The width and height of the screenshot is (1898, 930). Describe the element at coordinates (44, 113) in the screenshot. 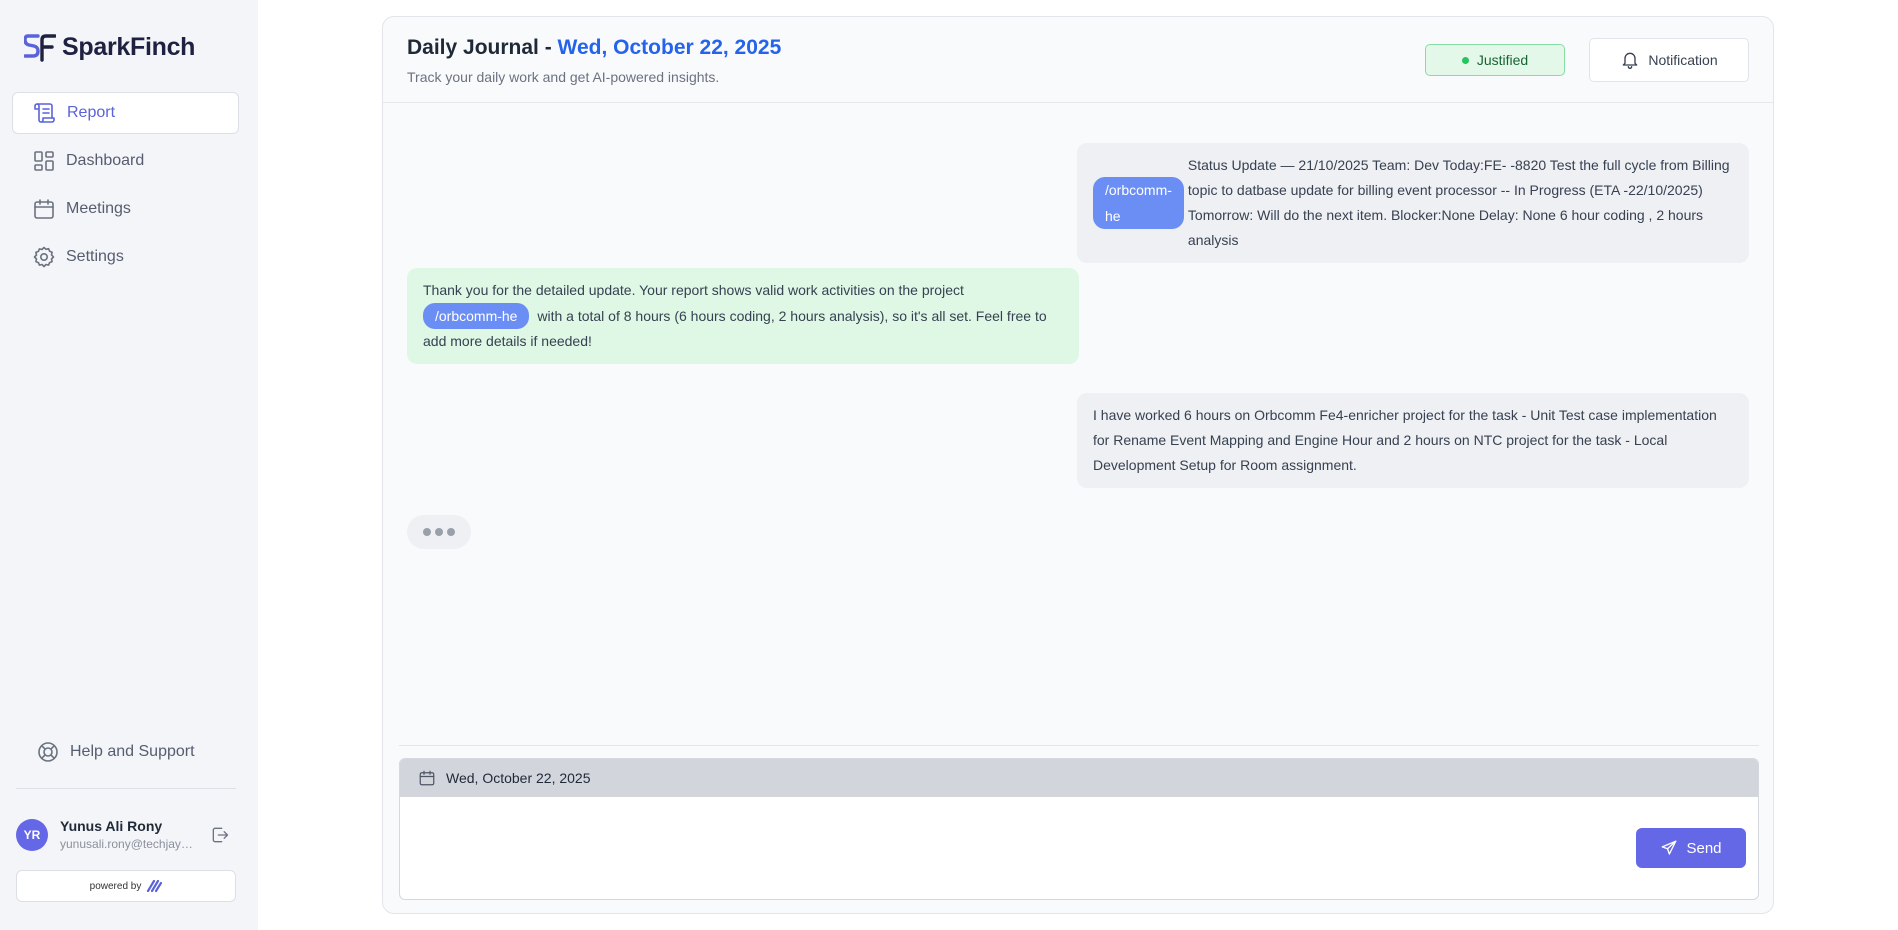

I see `scroll-icon` at that location.